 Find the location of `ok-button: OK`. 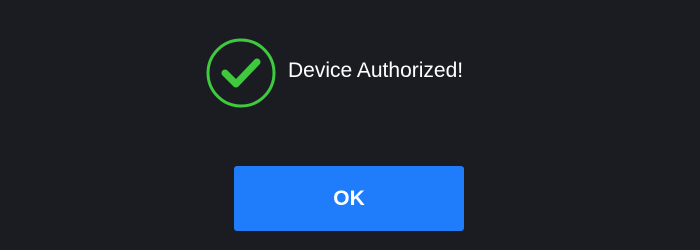

ok-button: OK is located at coordinates (349, 198).